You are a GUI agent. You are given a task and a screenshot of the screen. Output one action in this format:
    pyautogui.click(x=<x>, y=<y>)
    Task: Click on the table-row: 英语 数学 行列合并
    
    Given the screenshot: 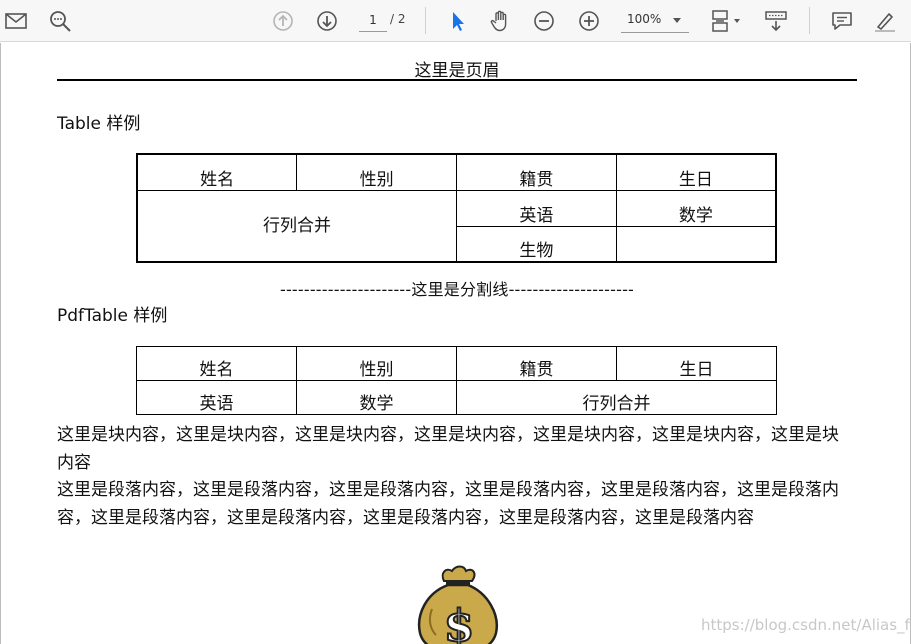 What is the action you would take?
    pyautogui.click(x=456, y=397)
    